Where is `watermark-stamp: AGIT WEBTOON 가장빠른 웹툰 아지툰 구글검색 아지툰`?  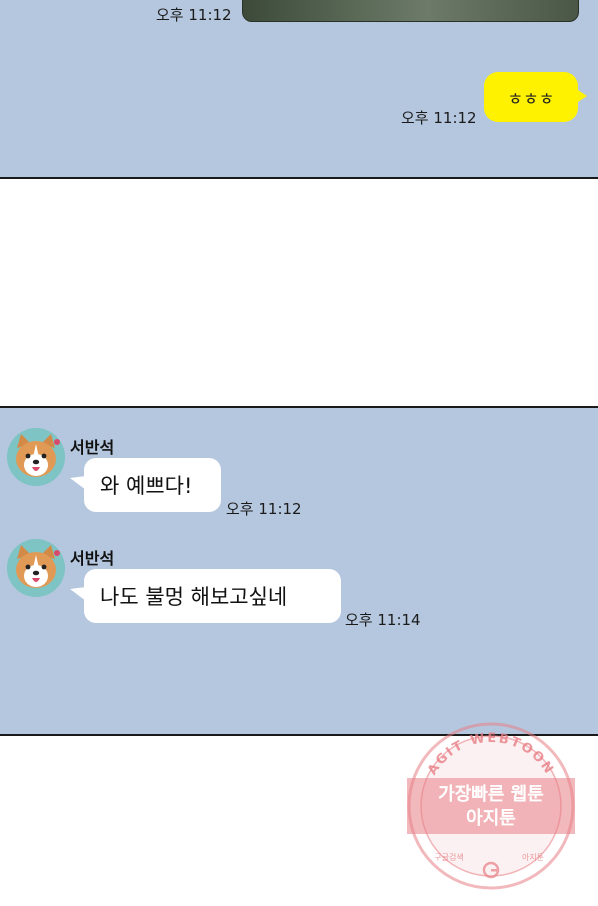 watermark-stamp: AGIT WEBTOON 가장빠른 웹툰 아지툰 구글검색 아지툰 is located at coordinates (491, 806).